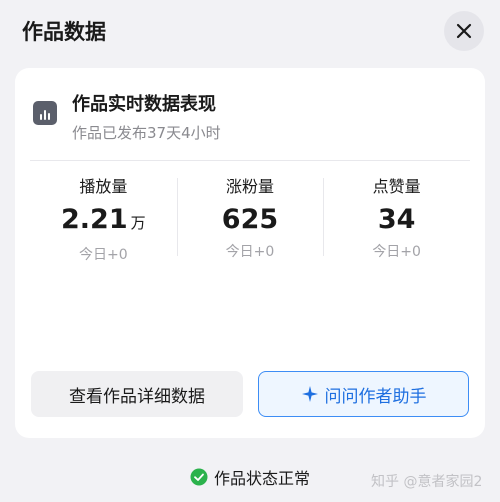 The height and width of the screenshot is (502, 500). I want to click on view-details-button: 查看作品详细数据, so click(137, 394).